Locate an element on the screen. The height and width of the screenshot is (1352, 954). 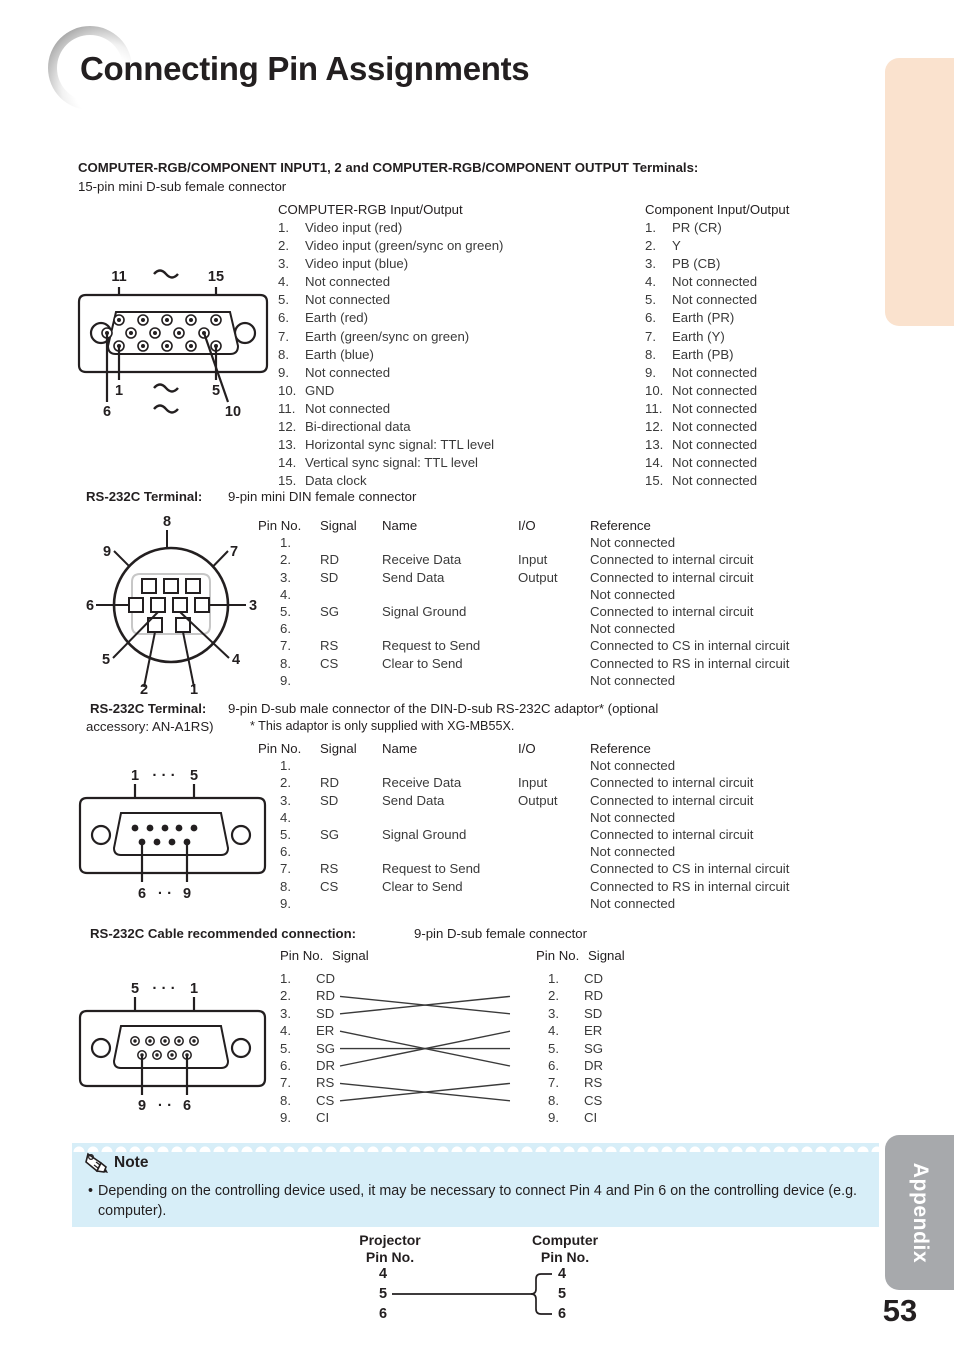
pin-row: 7. Earth (Y) is located at coordinates (717, 337).